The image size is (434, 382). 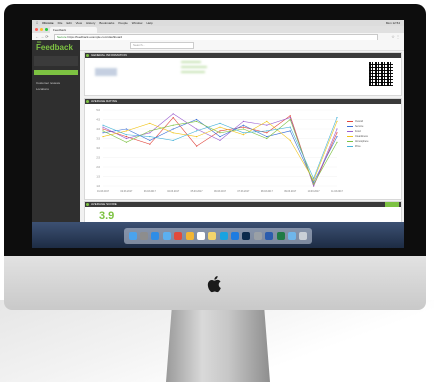 I want to click on minimize-icon, so click(x=41, y=29).